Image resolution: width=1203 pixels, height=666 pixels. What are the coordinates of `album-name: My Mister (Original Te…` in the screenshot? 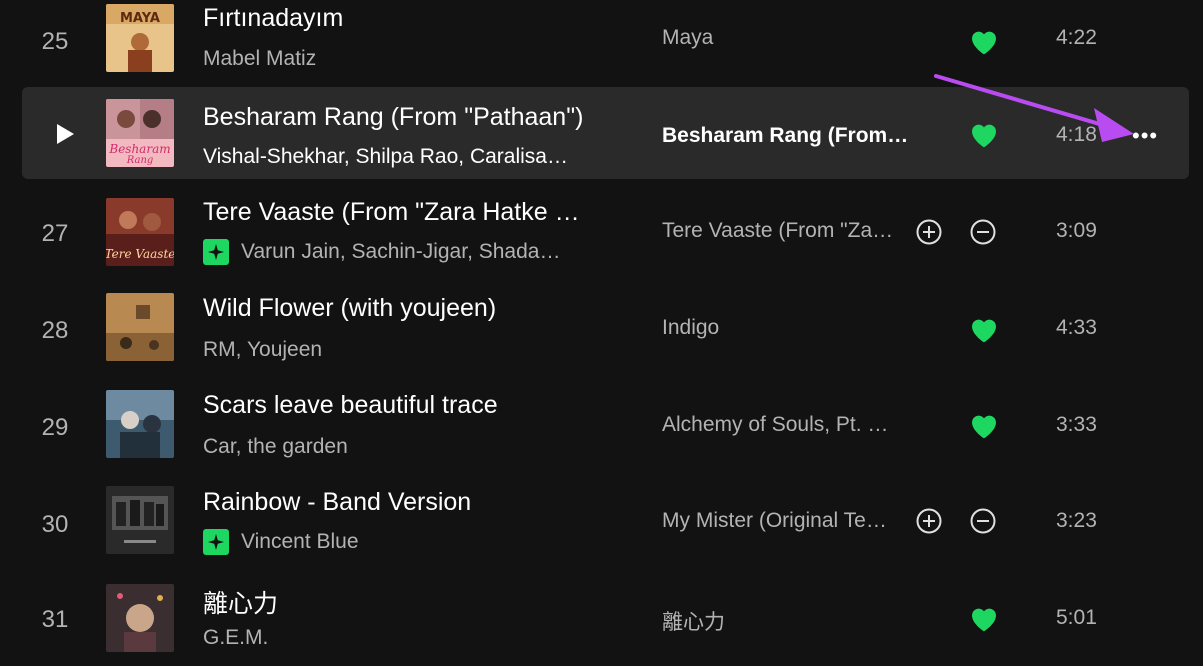 It's located at (774, 521).